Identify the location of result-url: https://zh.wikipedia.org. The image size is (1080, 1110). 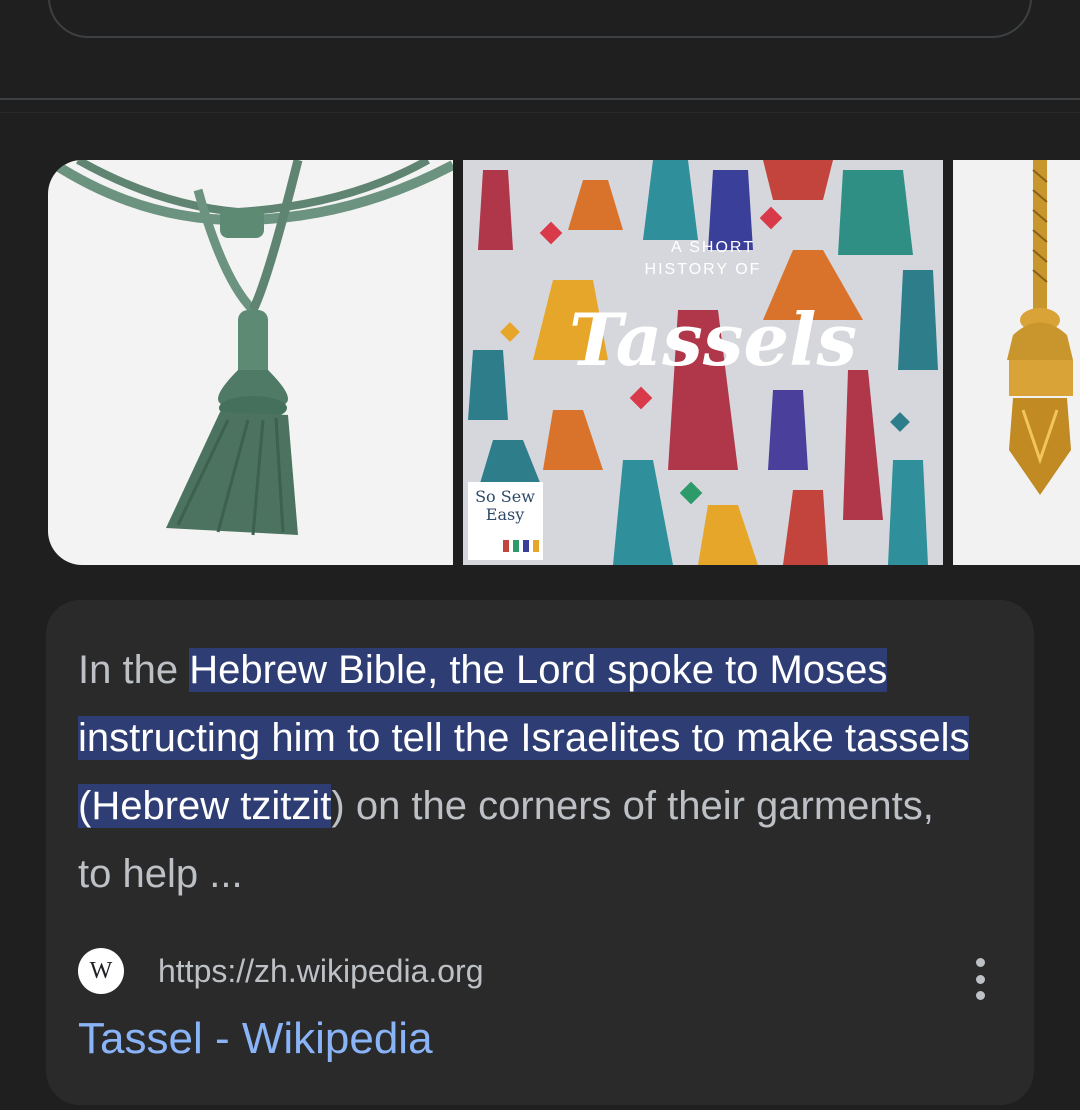
(321, 971).